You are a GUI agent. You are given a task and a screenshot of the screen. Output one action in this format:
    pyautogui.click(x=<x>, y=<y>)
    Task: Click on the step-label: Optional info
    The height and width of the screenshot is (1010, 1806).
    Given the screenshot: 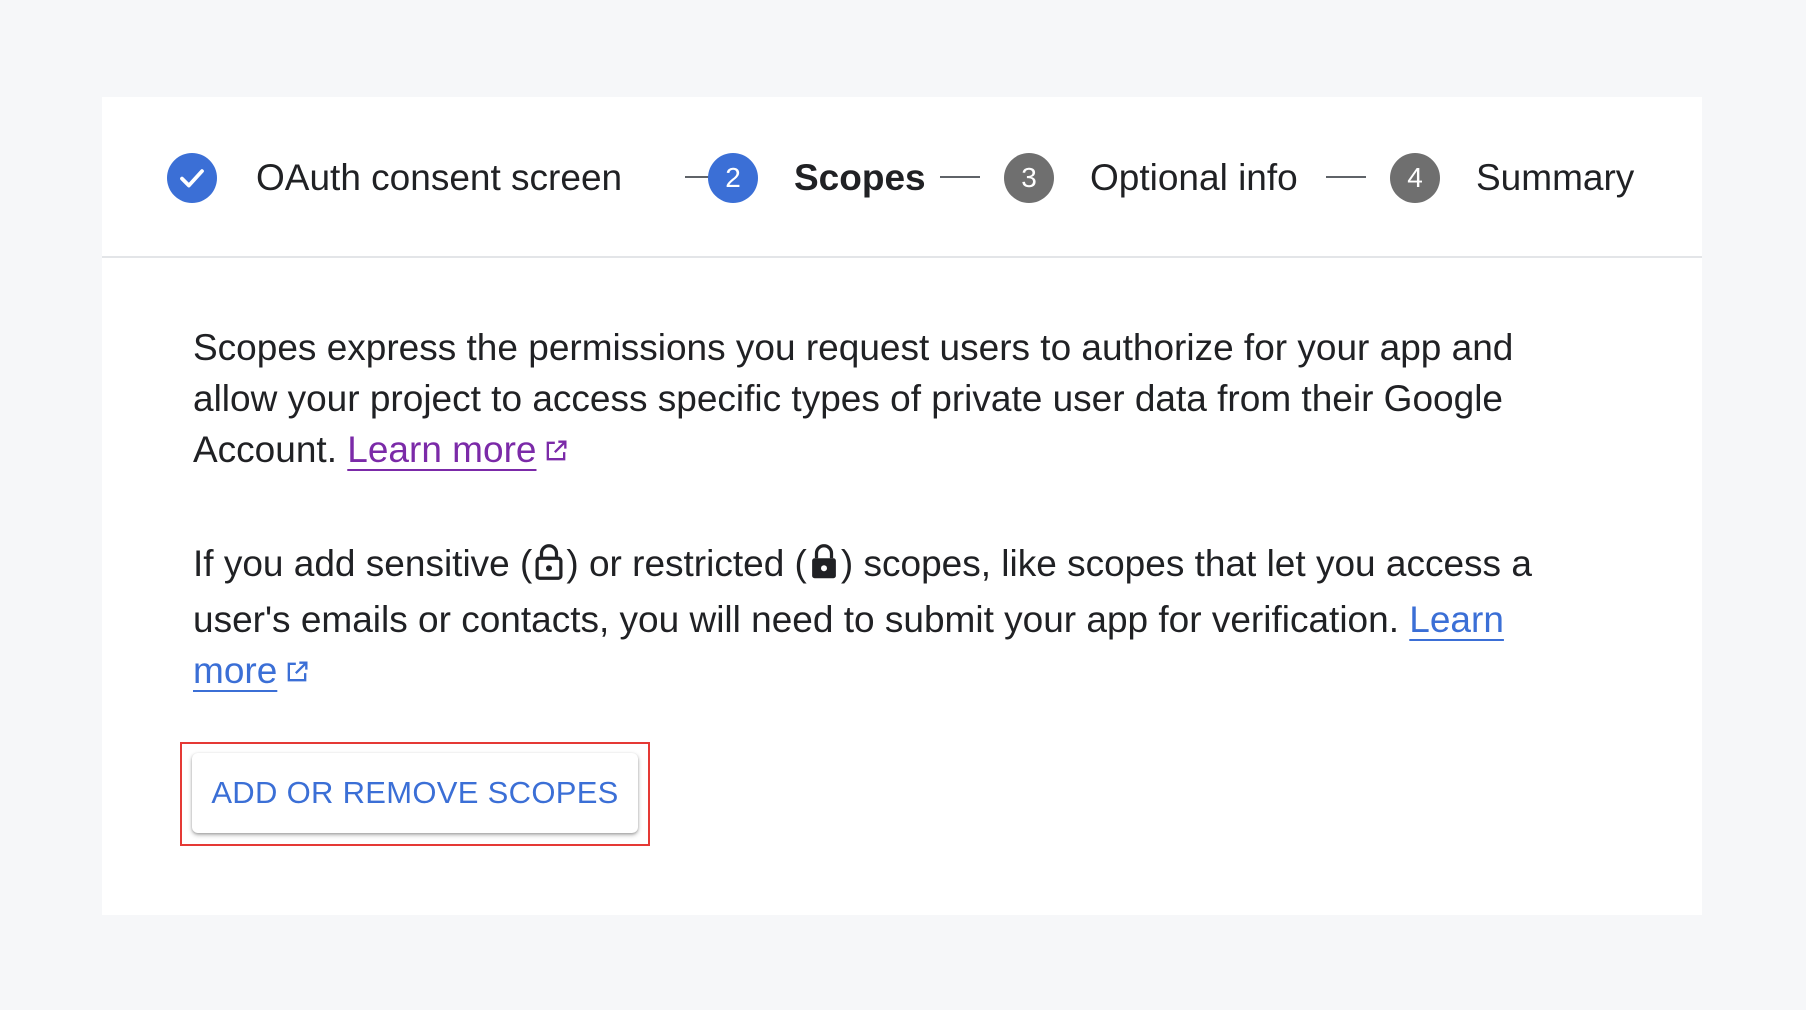 What is the action you would take?
    pyautogui.click(x=1194, y=177)
    